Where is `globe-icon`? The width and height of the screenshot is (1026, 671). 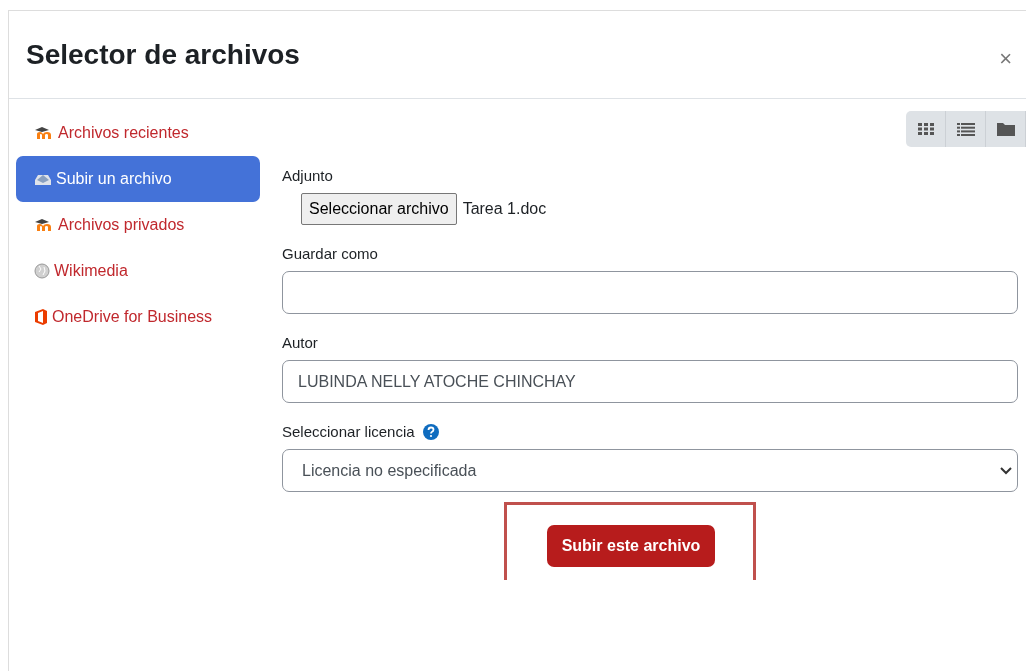 globe-icon is located at coordinates (42, 271).